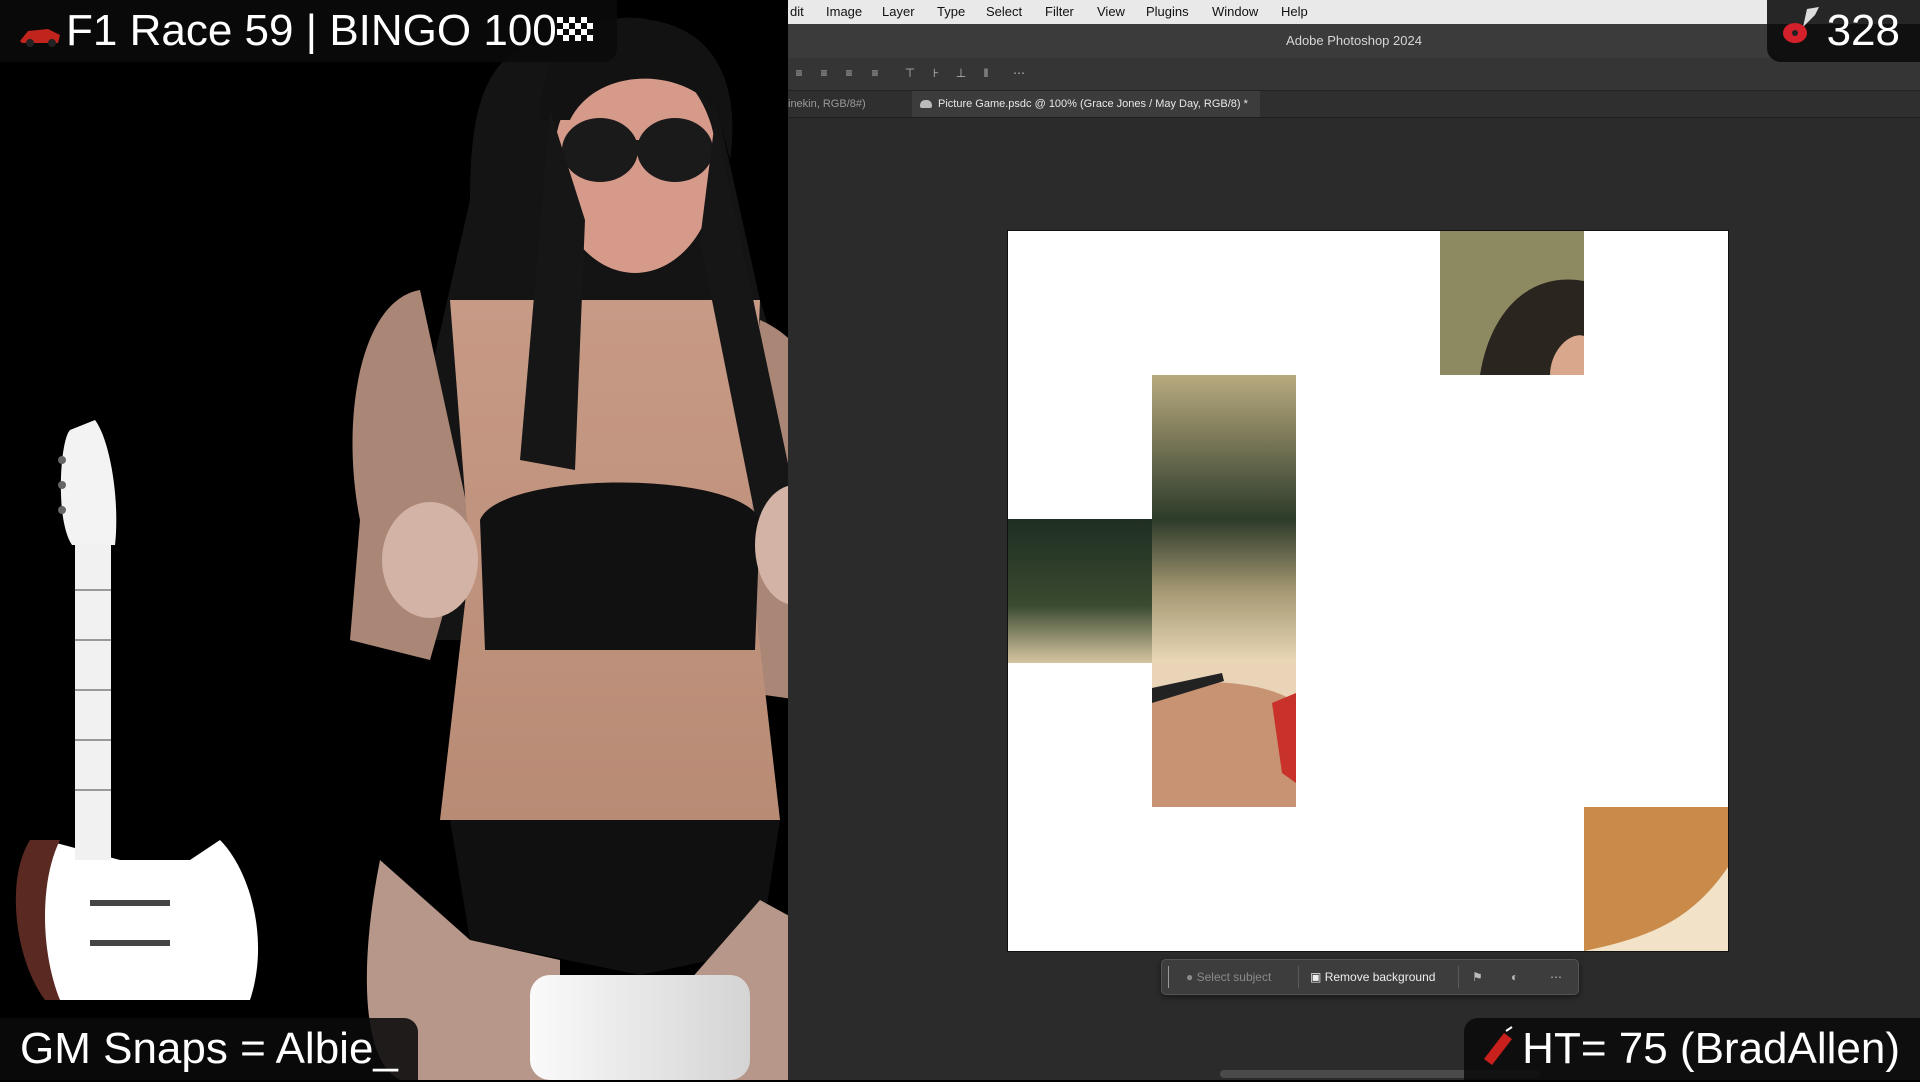 The image size is (1920, 1082). What do you see at coordinates (1556, 977) in the screenshot?
I see `more-icon: ⋯` at bounding box center [1556, 977].